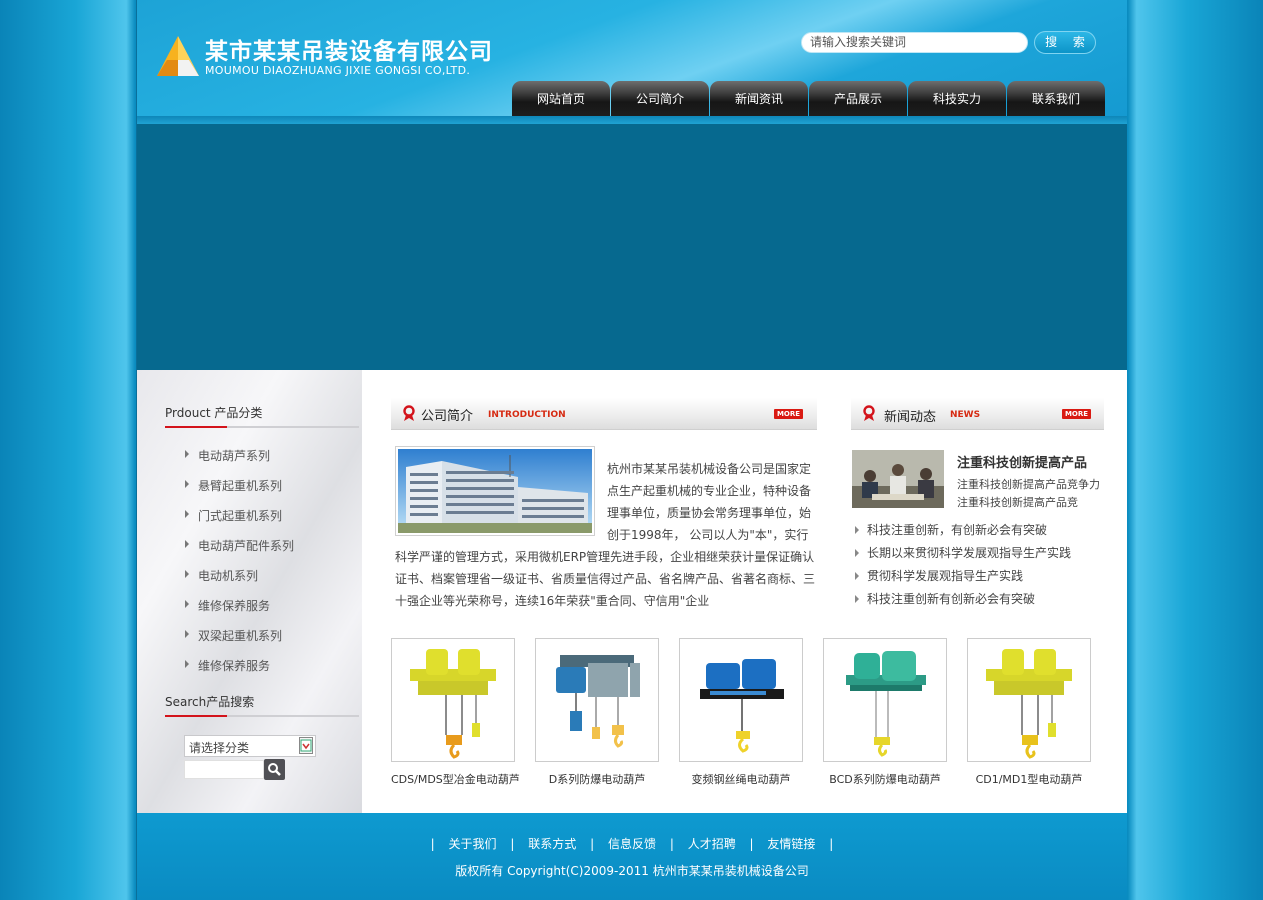  What do you see at coordinates (262, 427) in the screenshot?
I see `categories-title-underline` at bounding box center [262, 427].